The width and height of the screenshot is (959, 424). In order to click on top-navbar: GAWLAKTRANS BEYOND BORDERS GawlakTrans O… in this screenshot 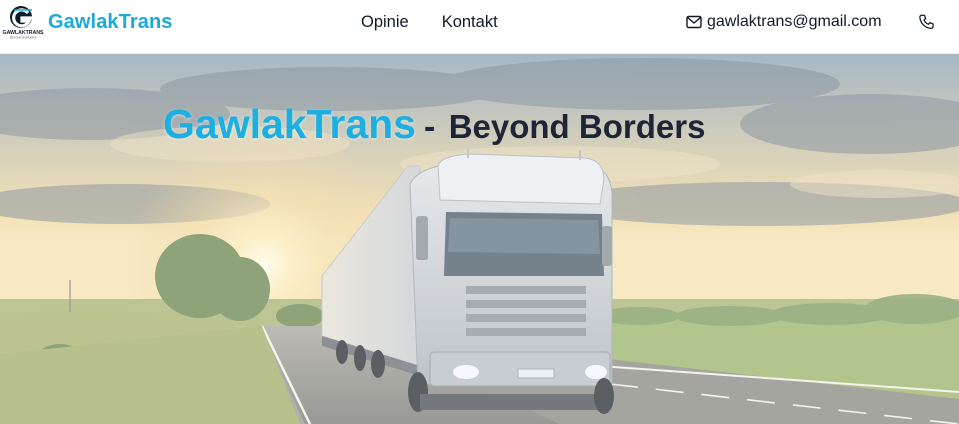, I will do `click(479, 27)`.